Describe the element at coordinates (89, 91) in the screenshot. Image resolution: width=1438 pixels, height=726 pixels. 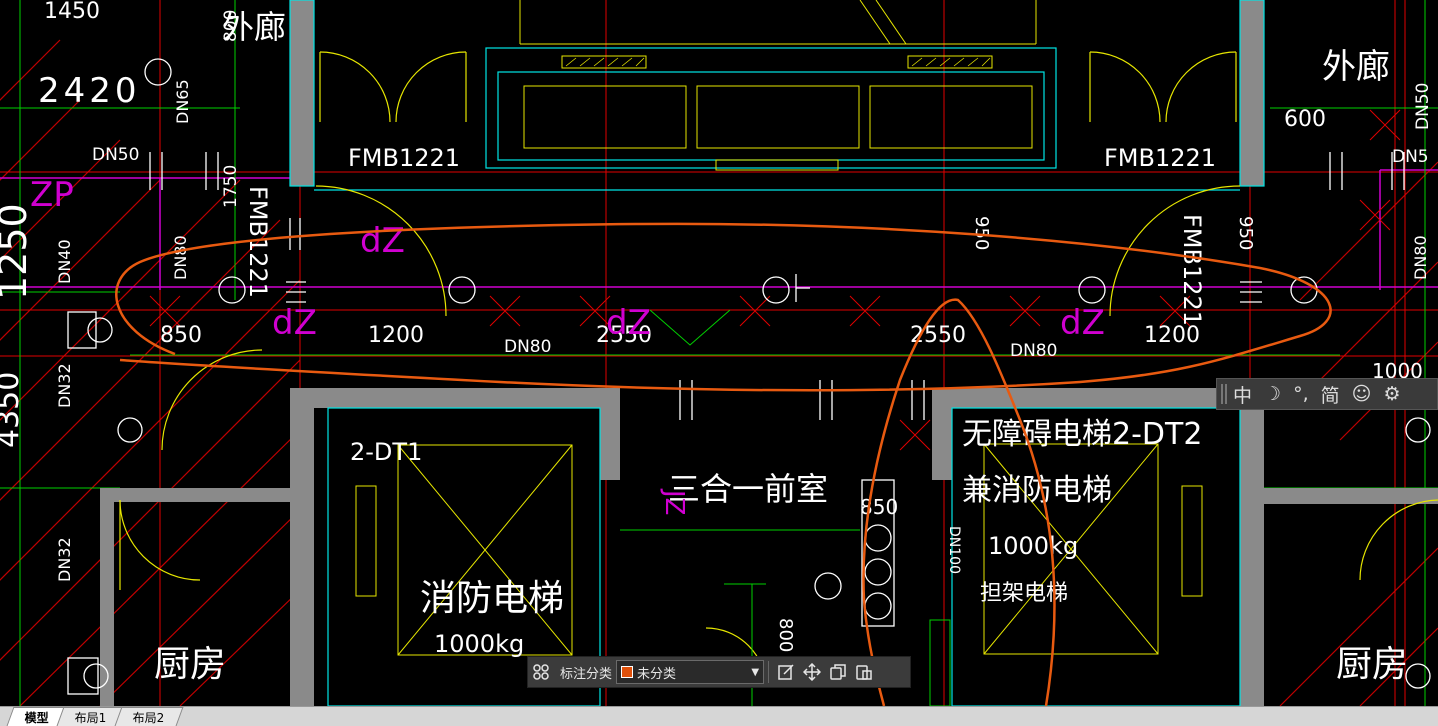
I see `dim-label: 2420` at that location.